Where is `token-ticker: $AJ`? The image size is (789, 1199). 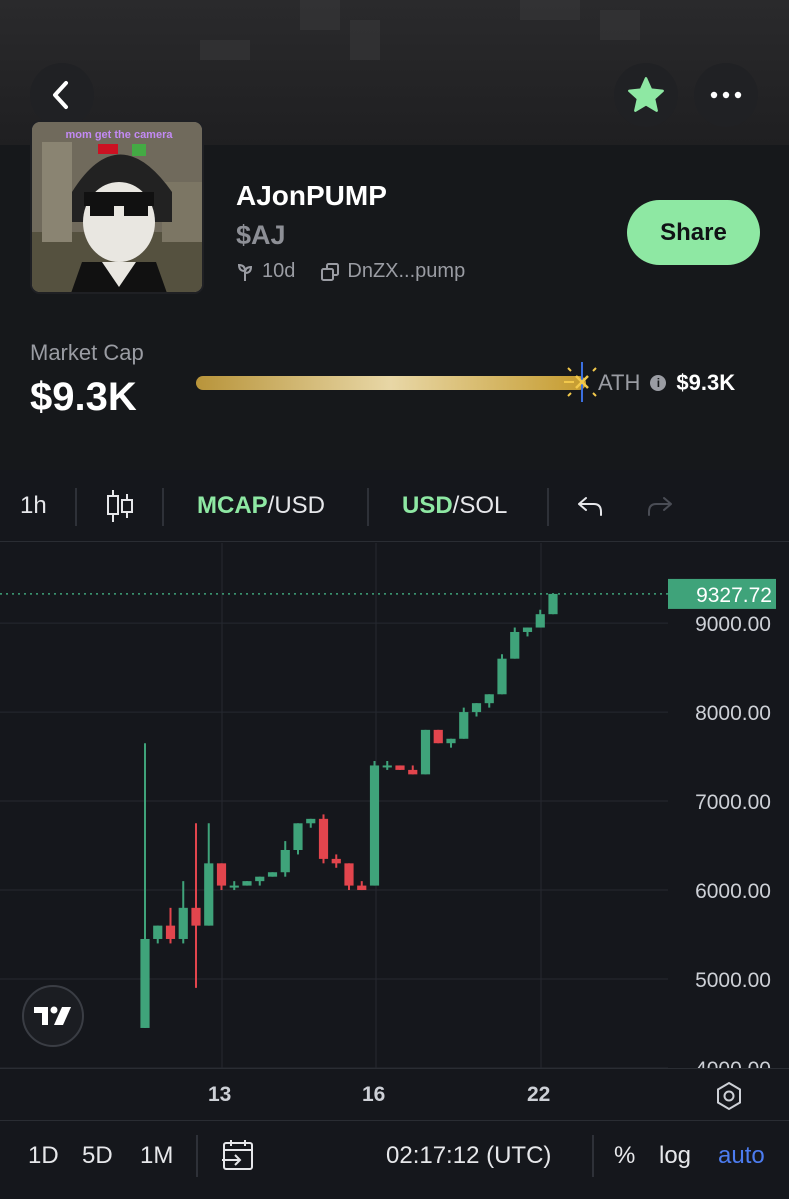
token-ticker: $AJ is located at coordinates (261, 235).